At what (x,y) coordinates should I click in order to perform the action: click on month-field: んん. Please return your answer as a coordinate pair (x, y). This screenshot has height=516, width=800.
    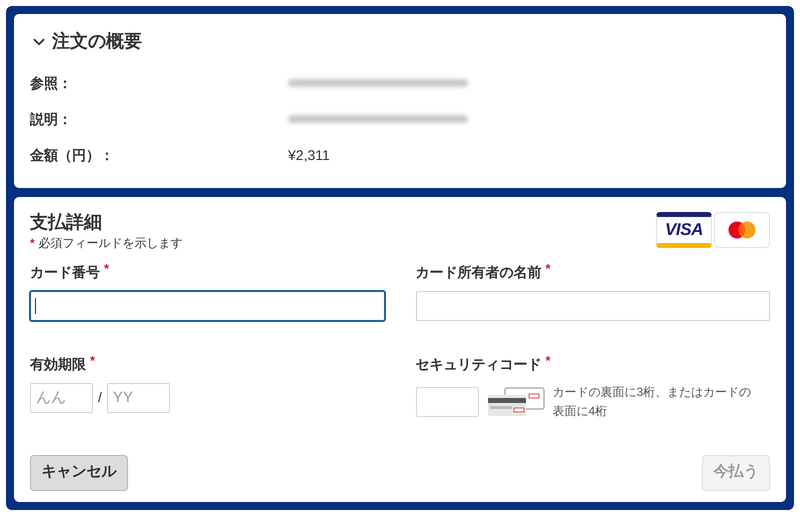
    Looking at the image, I should click on (61, 397).